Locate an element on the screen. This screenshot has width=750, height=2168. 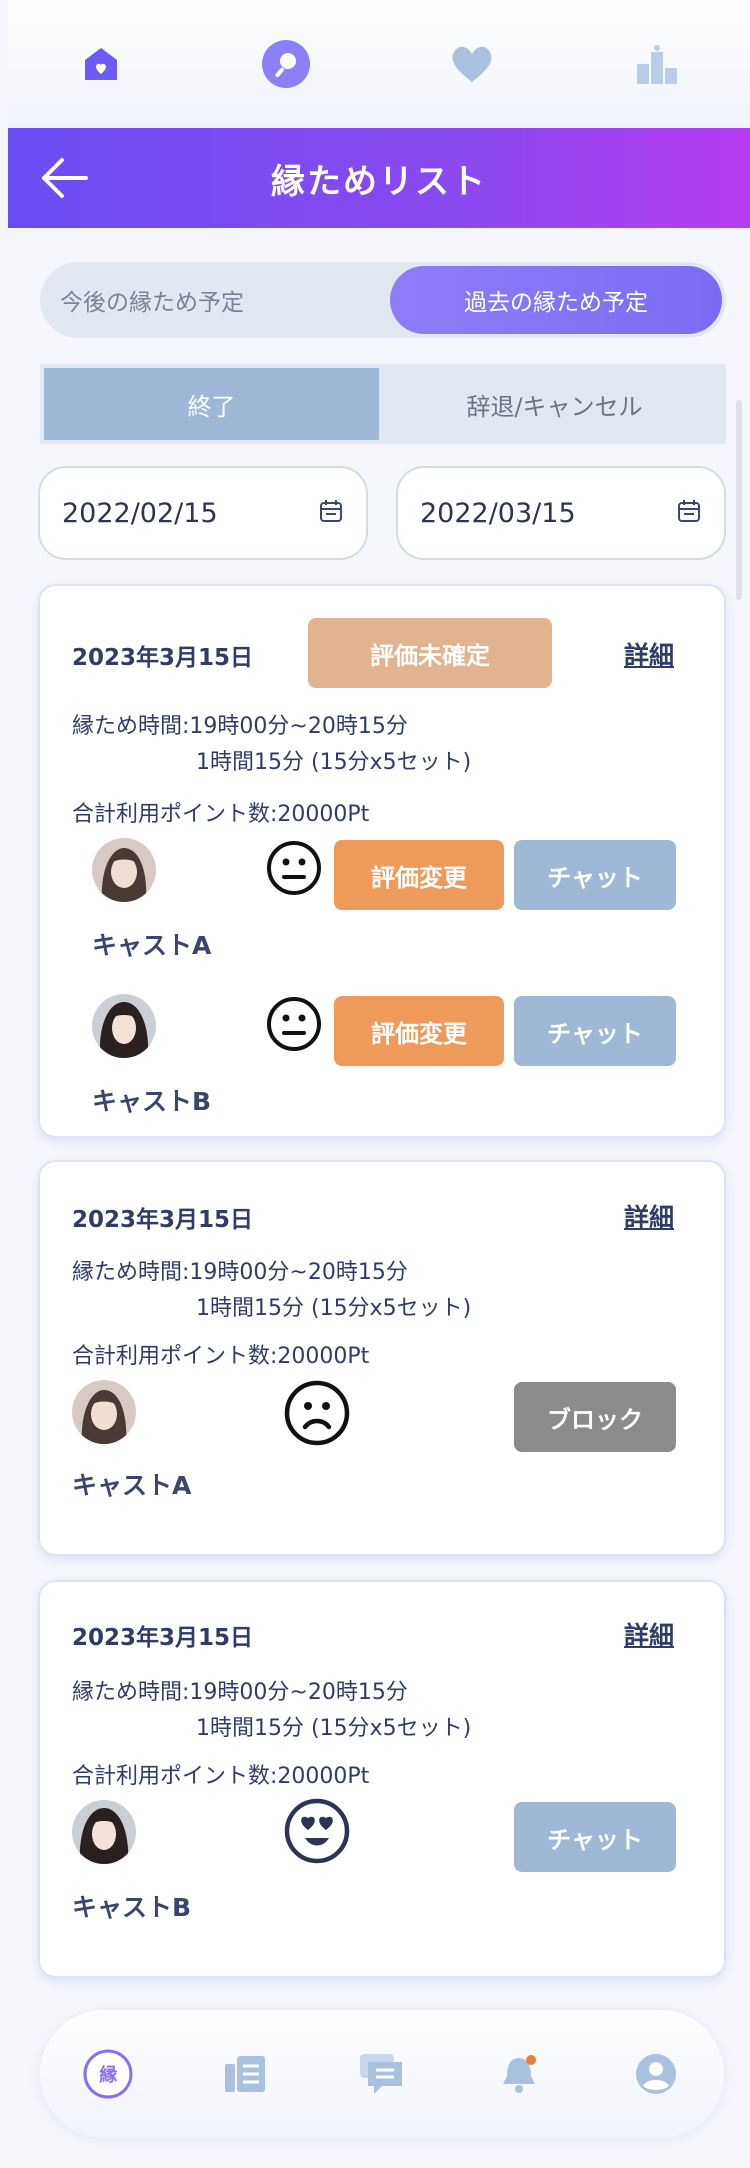
chat-bubbles-icon is located at coordinates (382, 2074).